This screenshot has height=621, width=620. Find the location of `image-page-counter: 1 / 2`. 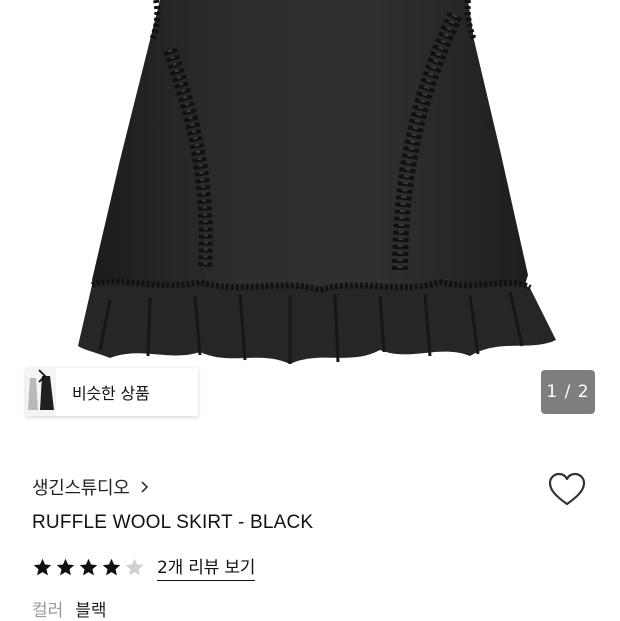

image-page-counter: 1 / 2 is located at coordinates (568, 392).